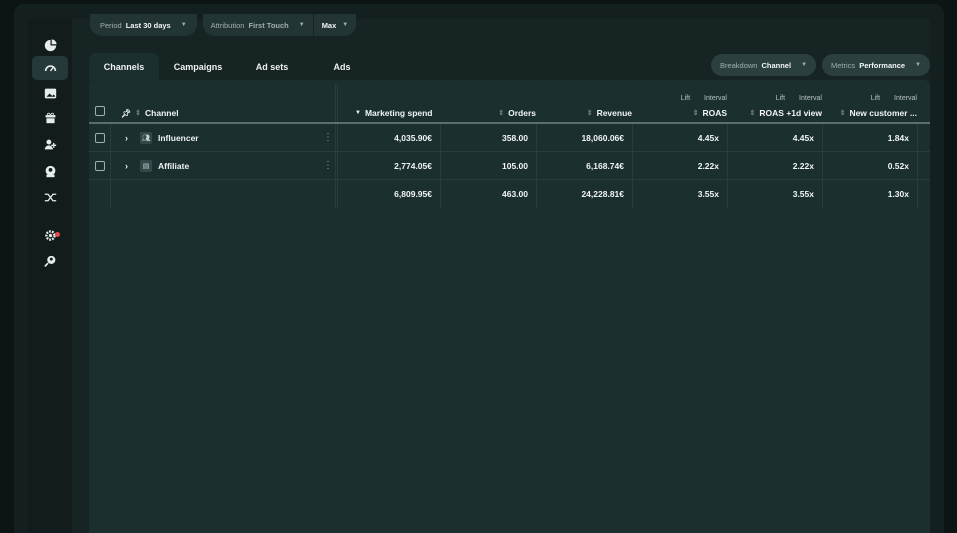 Image resolution: width=957 pixels, height=533 pixels. What do you see at coordinates (708, 137) in the screenshot?
I see `roas-cell: 4.45x` at bounding box center [708, 137].